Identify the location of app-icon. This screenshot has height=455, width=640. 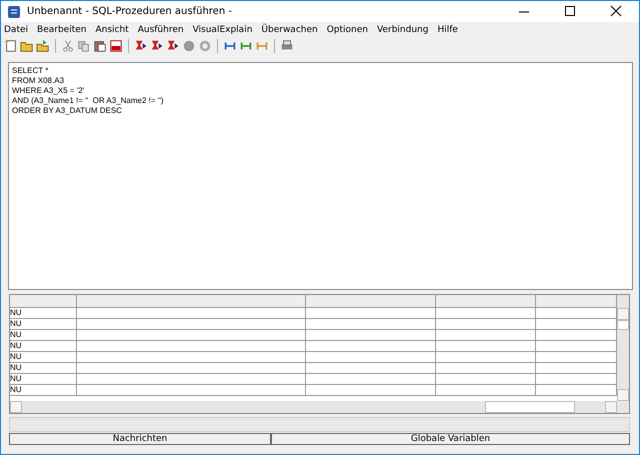
(14, 11).